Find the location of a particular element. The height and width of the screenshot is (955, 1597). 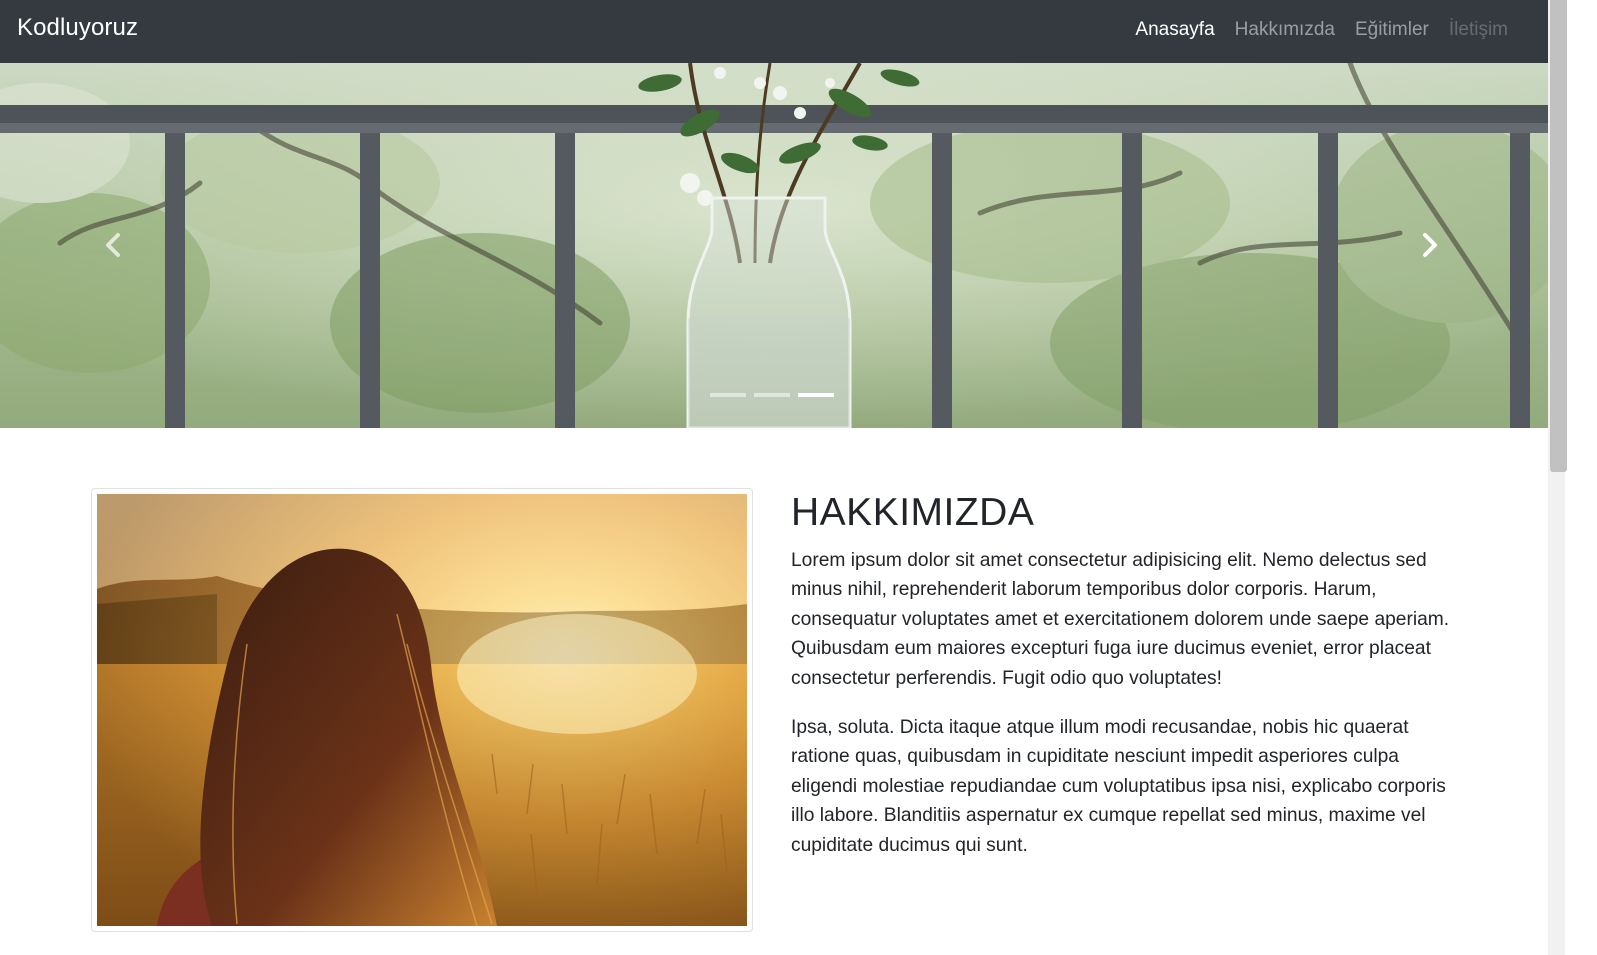

carousel-next-button is located at coordinates (1430, 245).